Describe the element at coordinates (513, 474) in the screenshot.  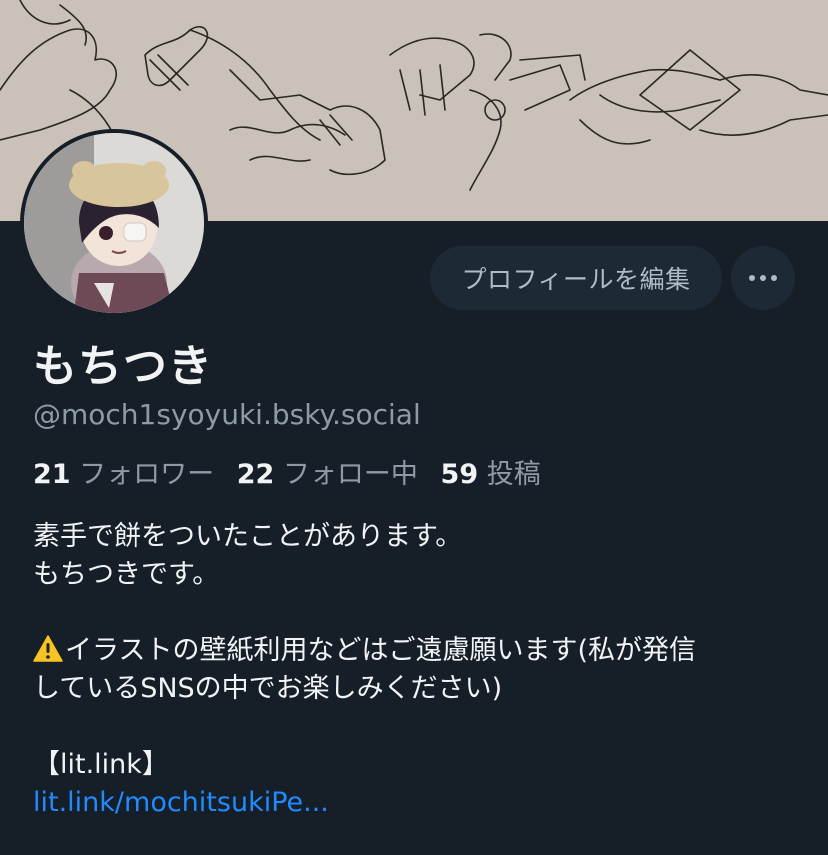
I see `posts-label: 投稿` at that location.